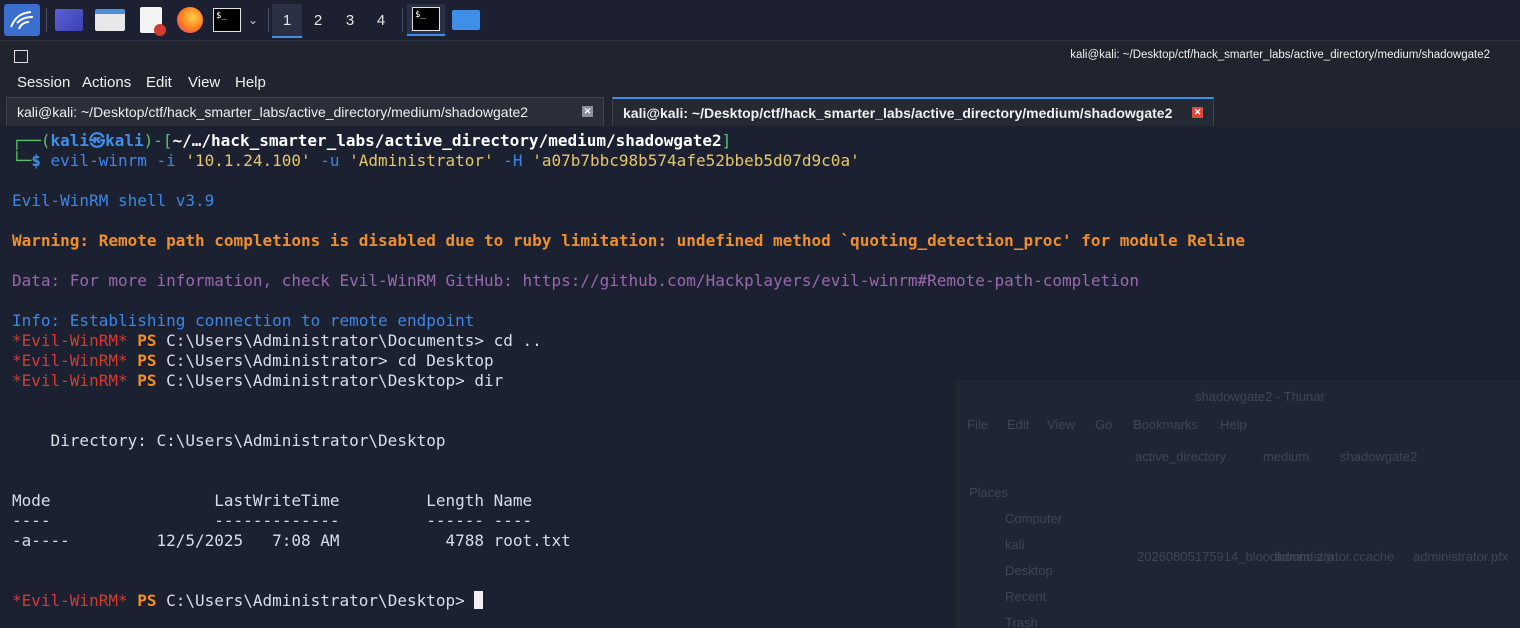 The image size is (1520, 628). Describe the element at coordinates (69, 20) in the screenshot. I see `desktop-icon` at that location.